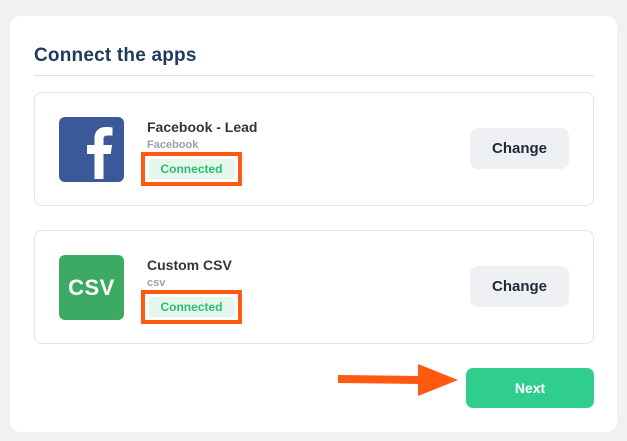 The image size is (627, 441). I want to click on section-title: Connect the apps, so click(115, 55).